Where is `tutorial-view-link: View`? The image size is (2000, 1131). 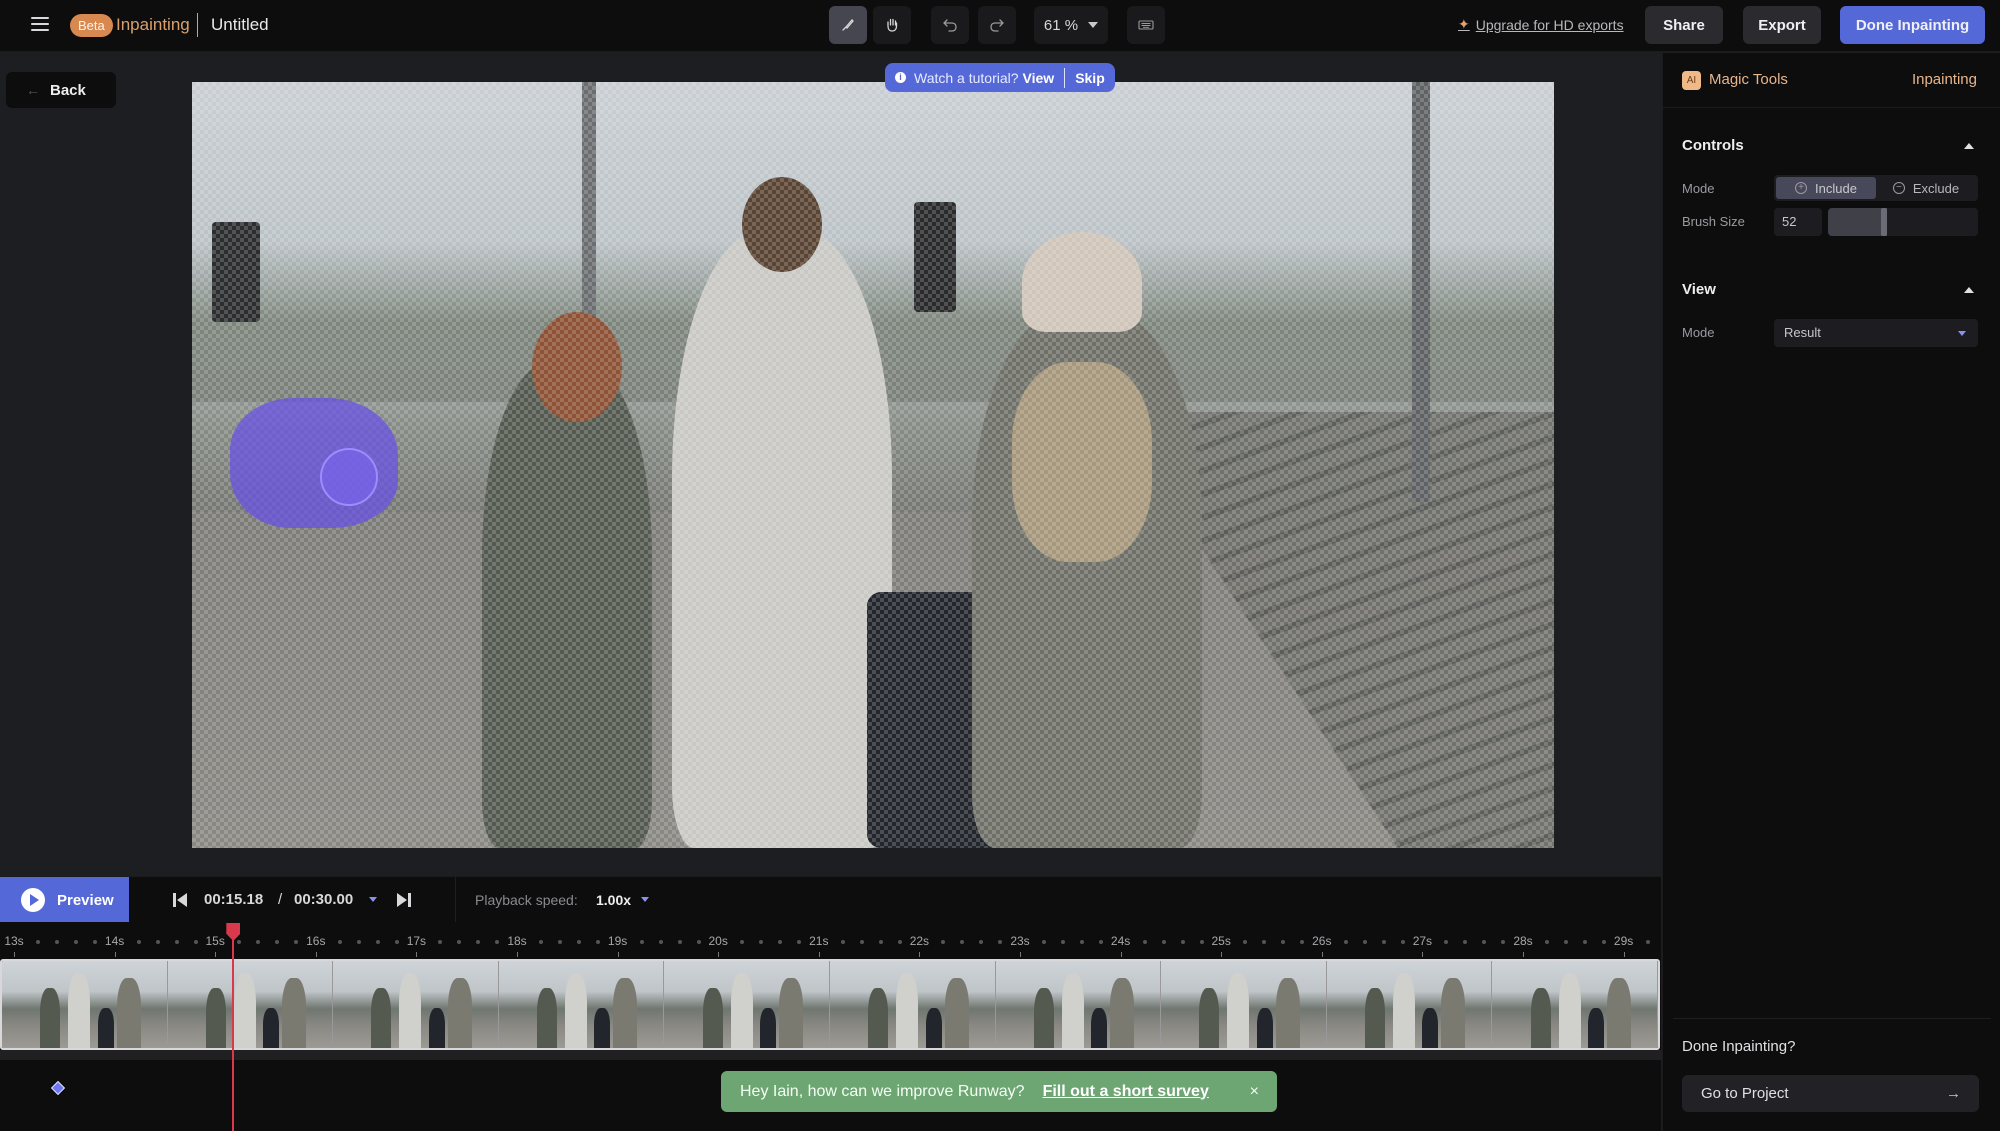 tutorial-view-link: View is located at coordinates (1039, 78).